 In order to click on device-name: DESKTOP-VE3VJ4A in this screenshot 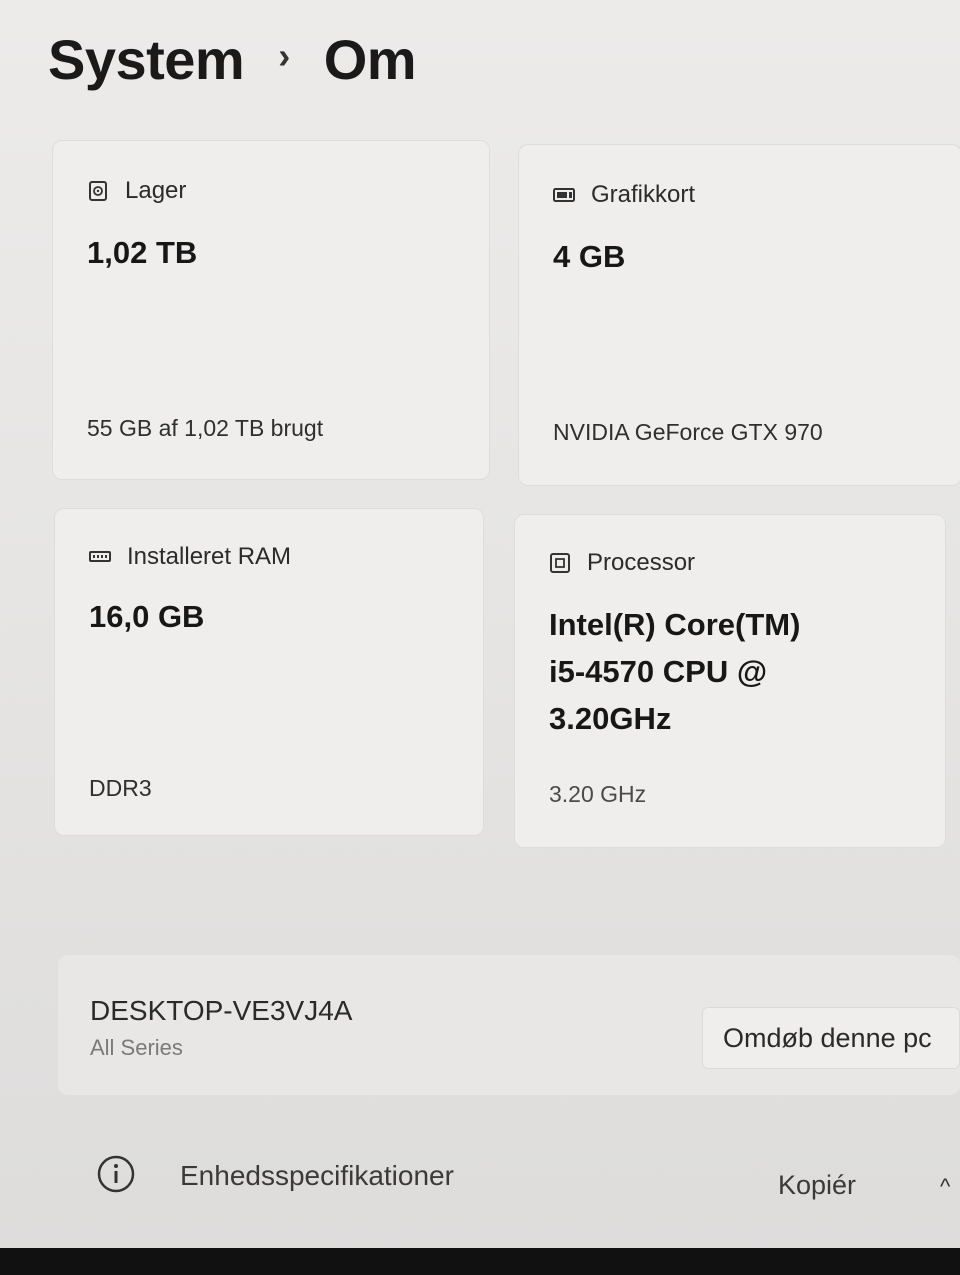, I will do `click(221, 1010)`.